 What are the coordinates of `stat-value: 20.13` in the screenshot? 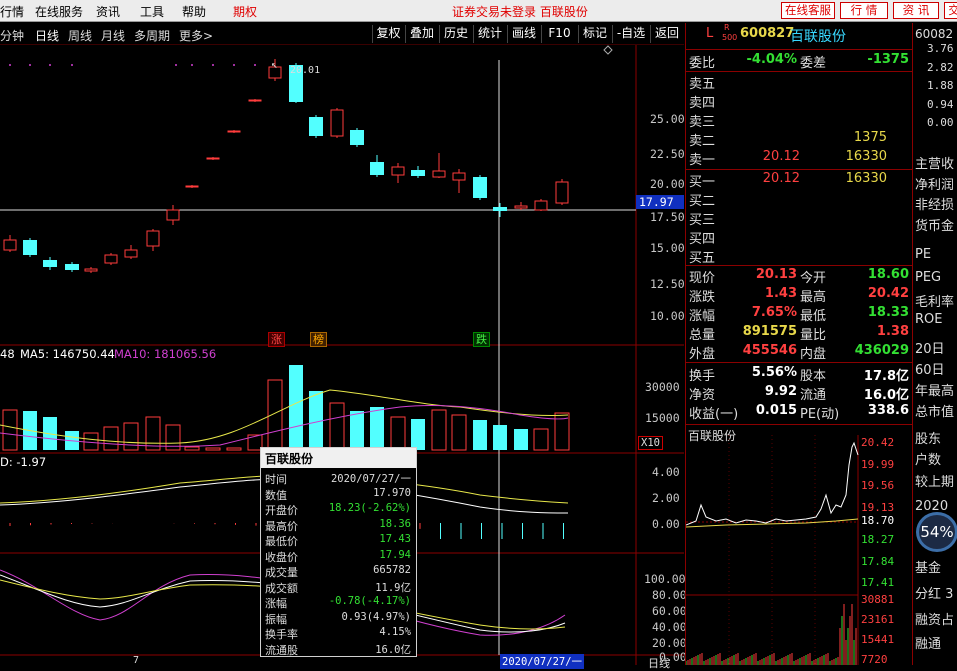 It's located at (776, 274).